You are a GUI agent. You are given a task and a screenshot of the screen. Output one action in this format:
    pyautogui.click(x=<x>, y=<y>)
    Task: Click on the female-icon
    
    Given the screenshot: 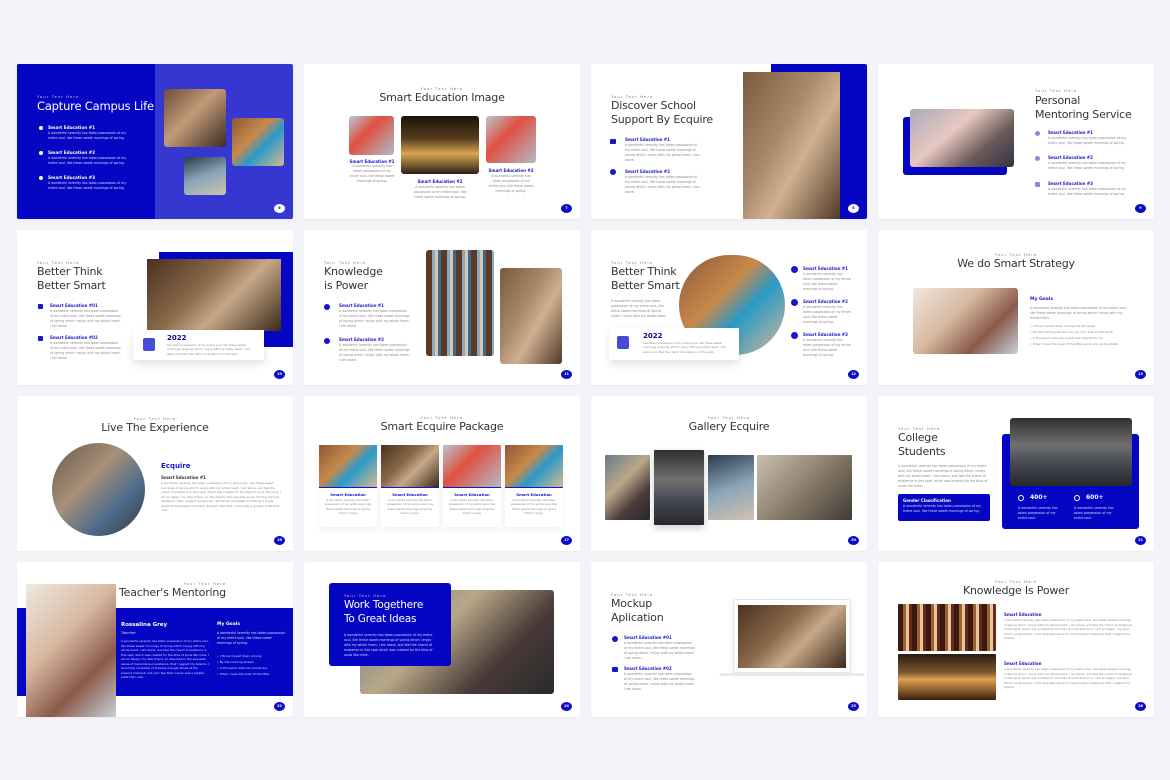 What is the action you would take?
    pyautogui.click(x=1021, y=498)
    